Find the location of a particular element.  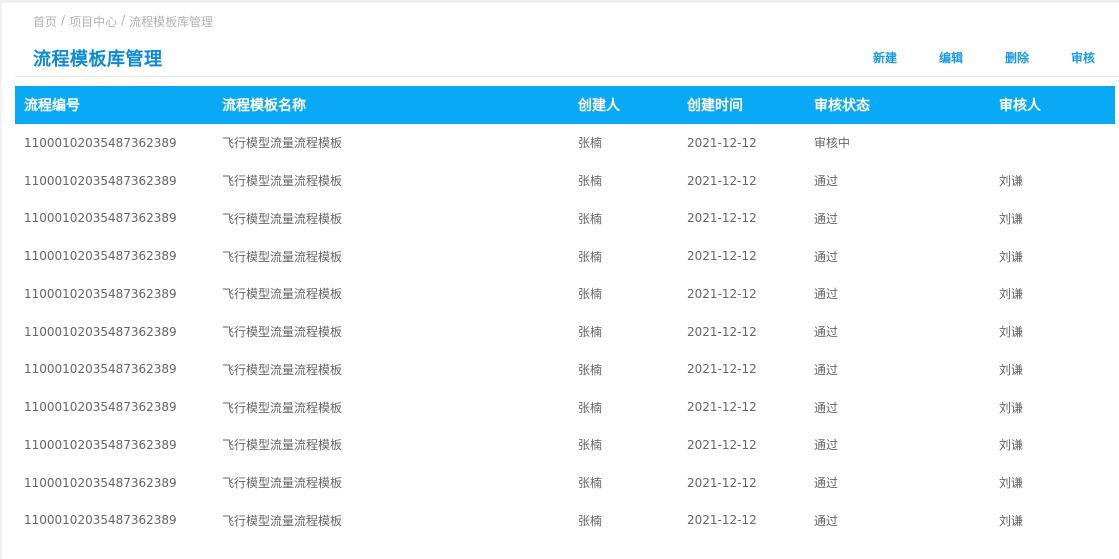

page-title: 流程模板库管理 is located at coordinates (98, 59).